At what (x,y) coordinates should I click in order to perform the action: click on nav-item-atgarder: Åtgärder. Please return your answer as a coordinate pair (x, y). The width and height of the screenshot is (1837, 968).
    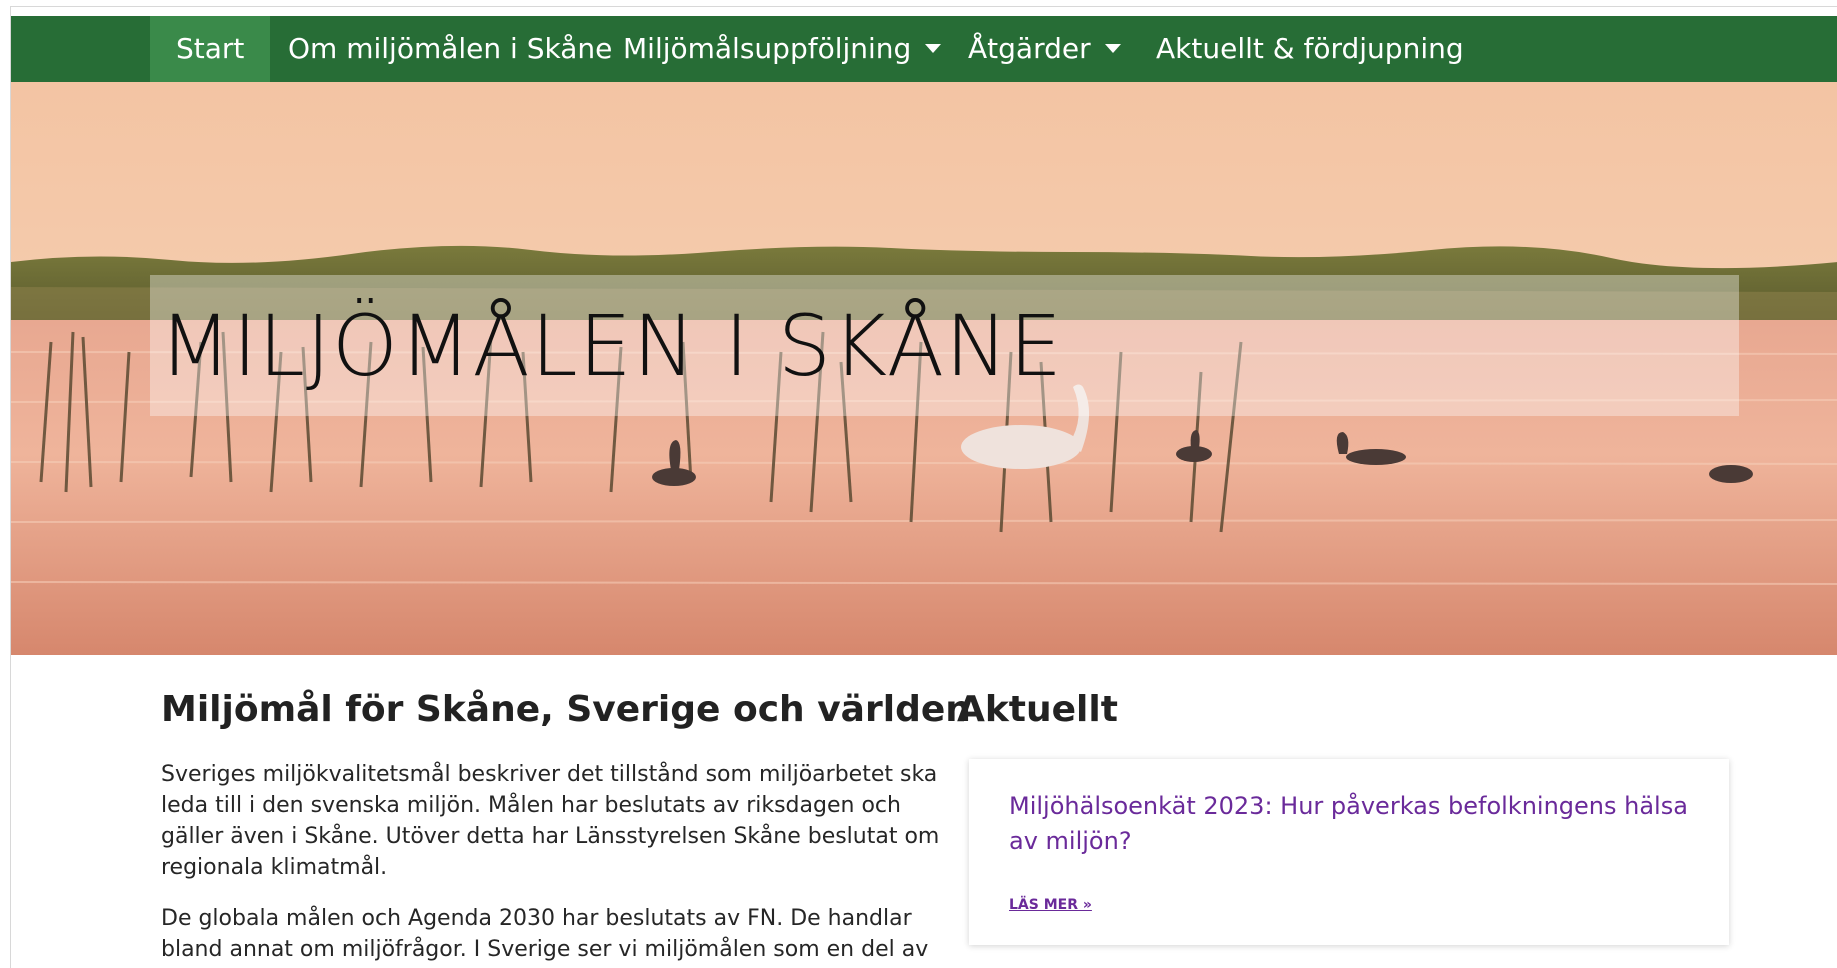
    Looking at the image, I should click on (1044, 49).